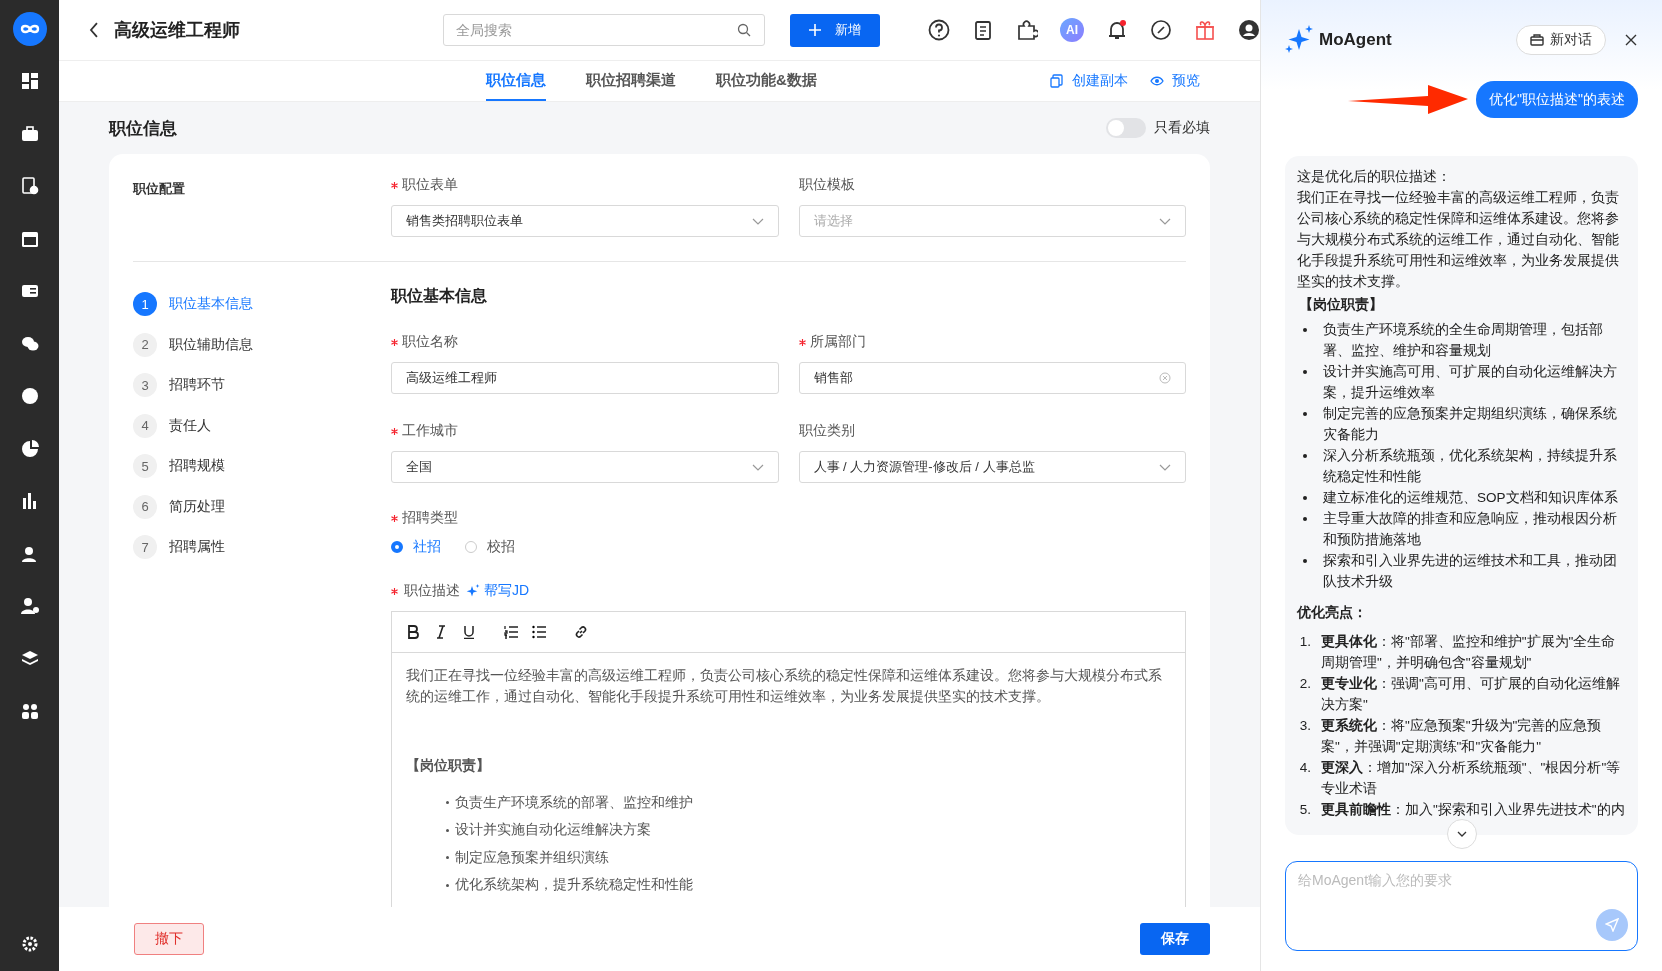  Describe the element at coordinates (631, 81) in the screenshot. I see `tab: 职位招聘渠道` at that location.